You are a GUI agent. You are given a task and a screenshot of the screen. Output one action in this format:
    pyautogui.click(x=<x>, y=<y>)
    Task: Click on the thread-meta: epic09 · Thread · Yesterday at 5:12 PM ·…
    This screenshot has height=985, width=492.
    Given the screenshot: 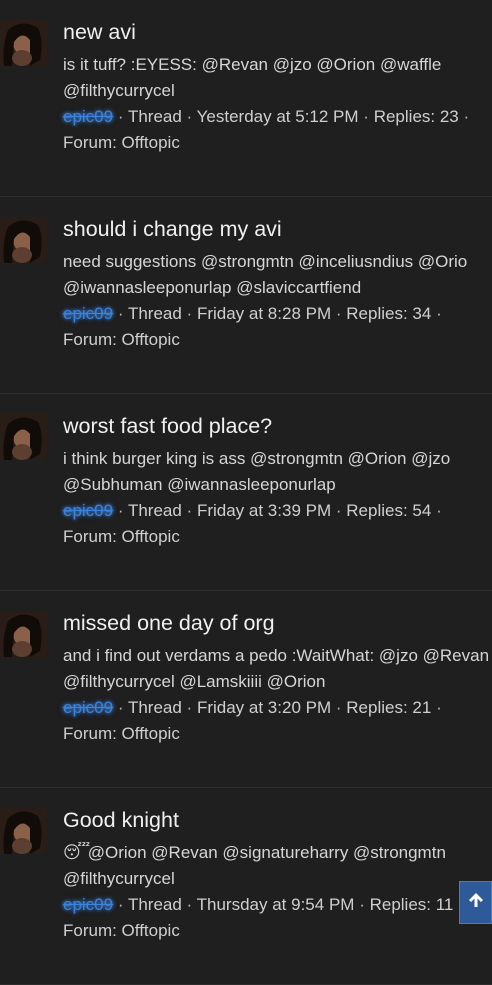 What is the action you would take?
    pyautogui.click(x=277, y=130)
    